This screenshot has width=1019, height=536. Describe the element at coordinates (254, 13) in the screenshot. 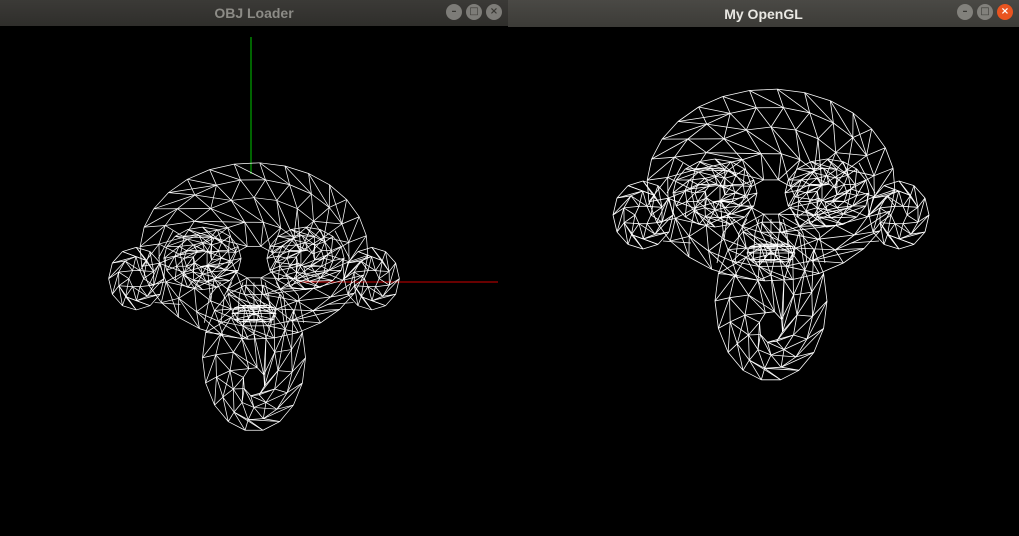

I see `titlebar-obj-loader: OBJ Loader – □ ×` at that location.